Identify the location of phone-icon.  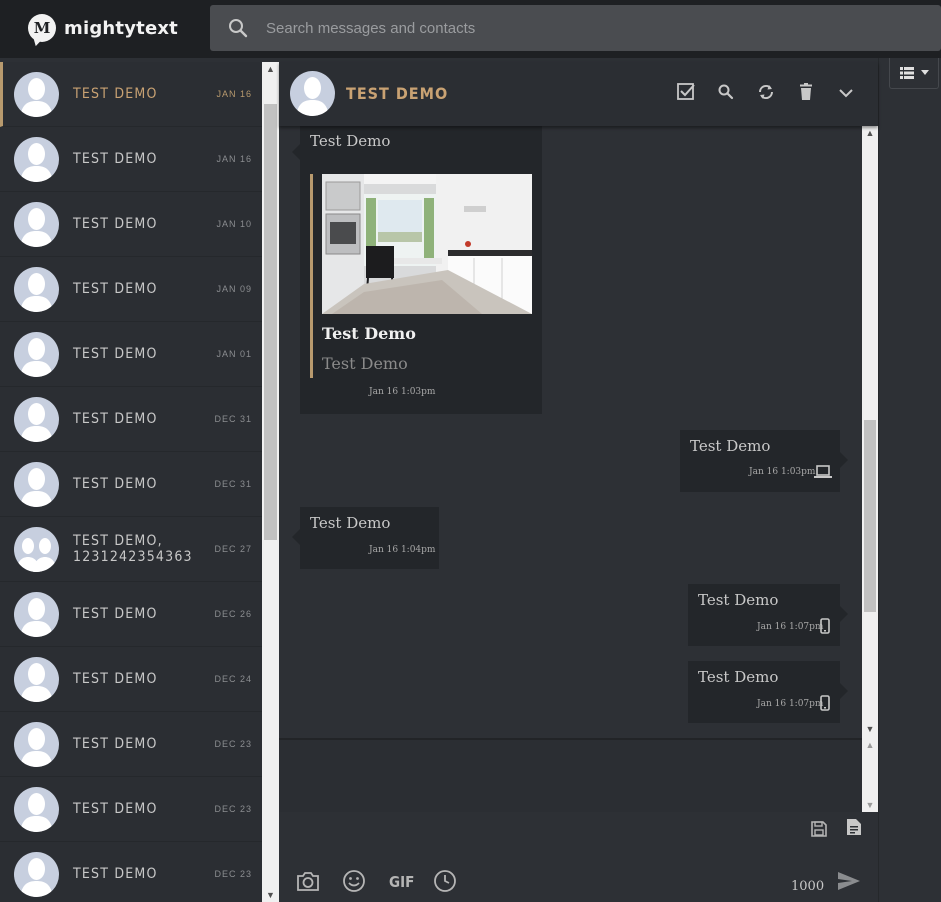
(825, 626).